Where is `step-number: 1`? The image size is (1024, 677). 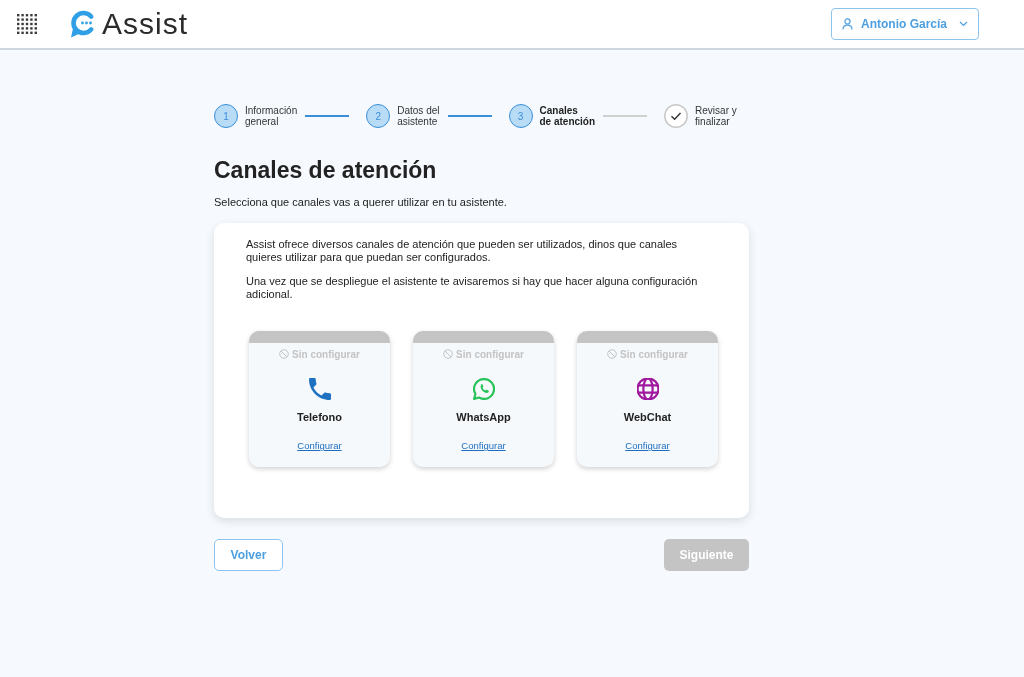 step-number: 1 is located at coordinates (226, 116).